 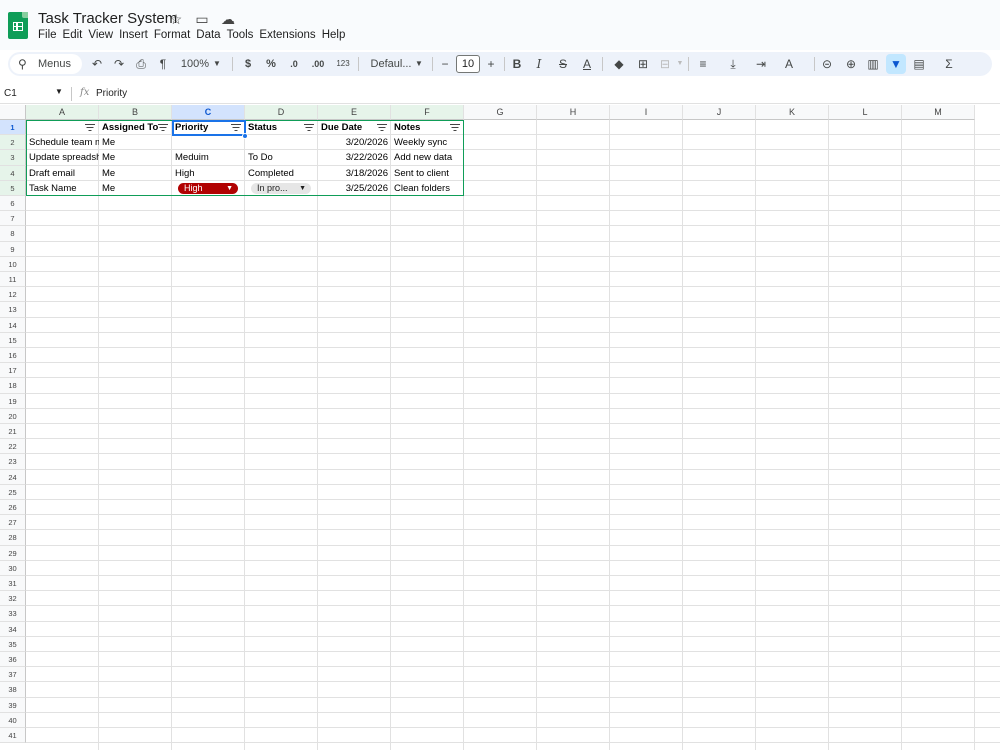 I want to click on column-header-d: D, so click(x=281, y=112).